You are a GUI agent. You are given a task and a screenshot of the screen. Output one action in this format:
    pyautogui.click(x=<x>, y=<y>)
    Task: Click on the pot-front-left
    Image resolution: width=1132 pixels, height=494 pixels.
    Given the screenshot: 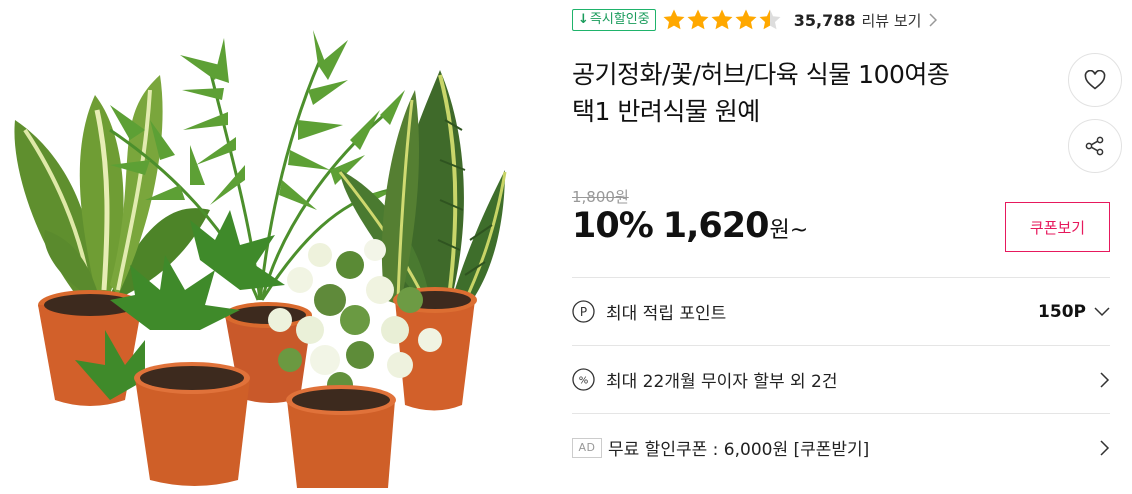 What is the action you would take?
    pyautogui.click(x=192, y=424)
    